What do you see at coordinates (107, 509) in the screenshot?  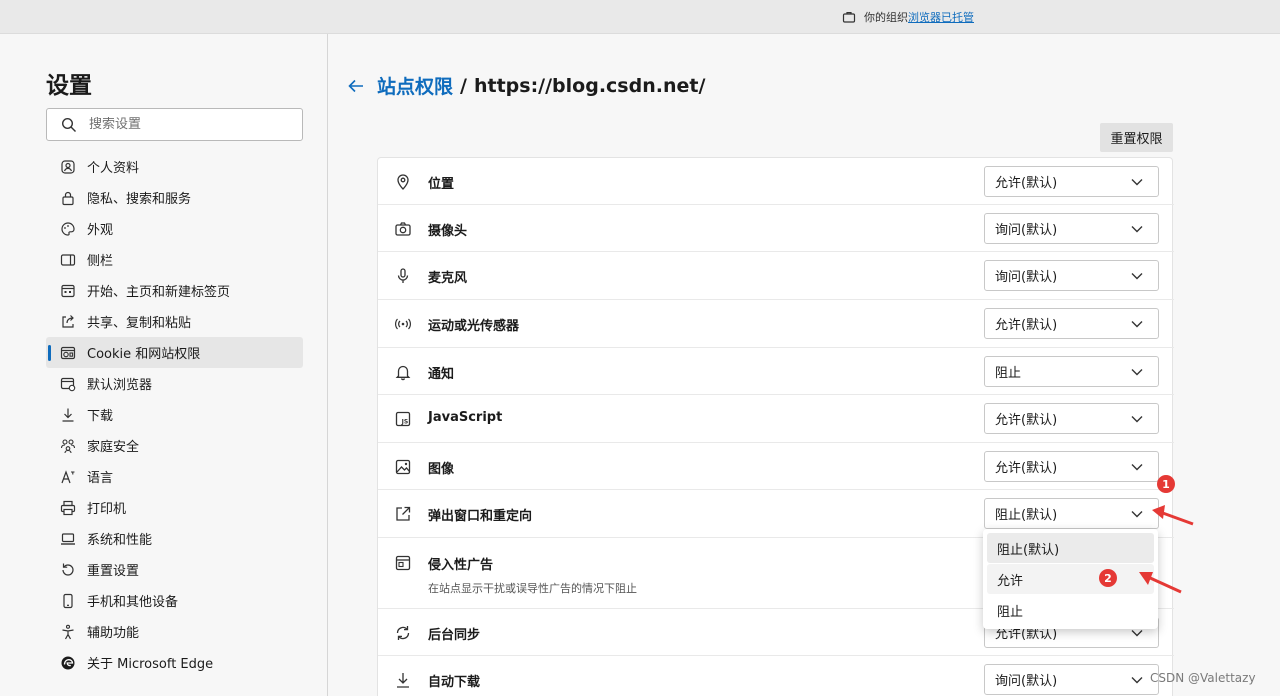 I see `sidebar-item-label: 打印机` at bounding box center [107, 509].